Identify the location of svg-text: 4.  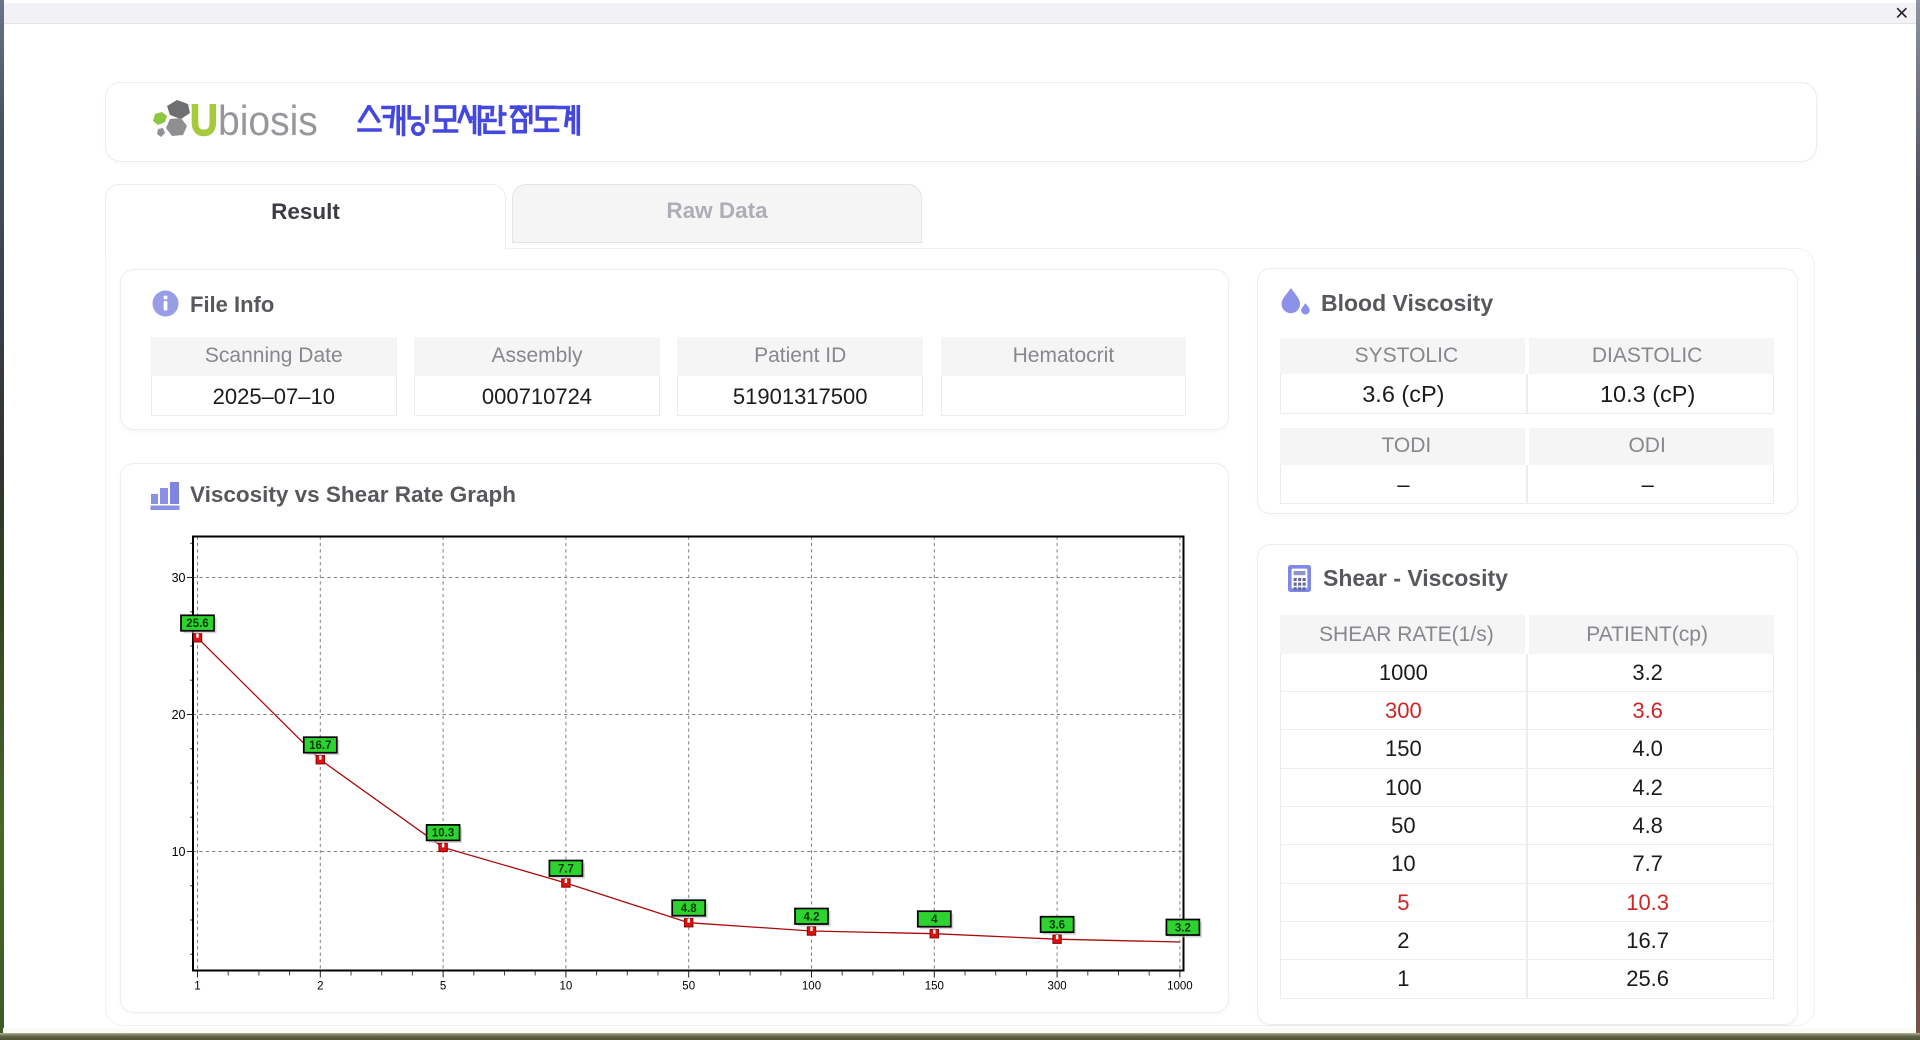
(934, 920).